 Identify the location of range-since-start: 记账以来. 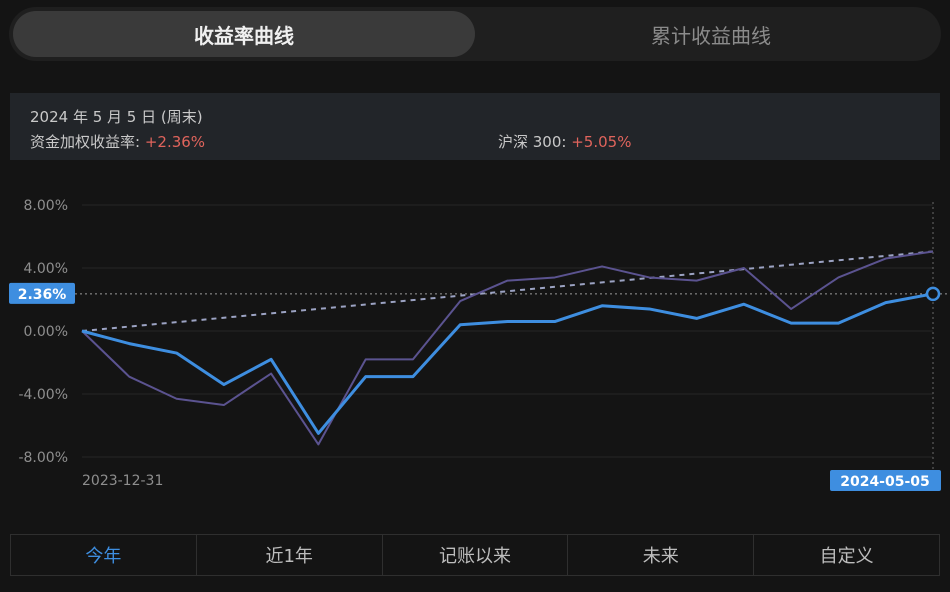
(476, 555).